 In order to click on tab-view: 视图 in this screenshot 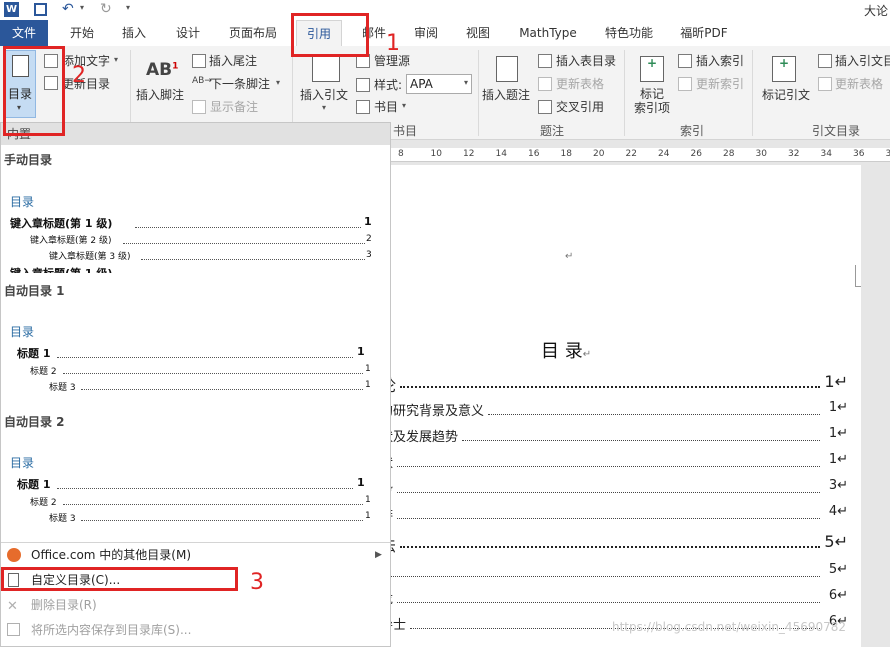, I will do `click(478, 33)`.